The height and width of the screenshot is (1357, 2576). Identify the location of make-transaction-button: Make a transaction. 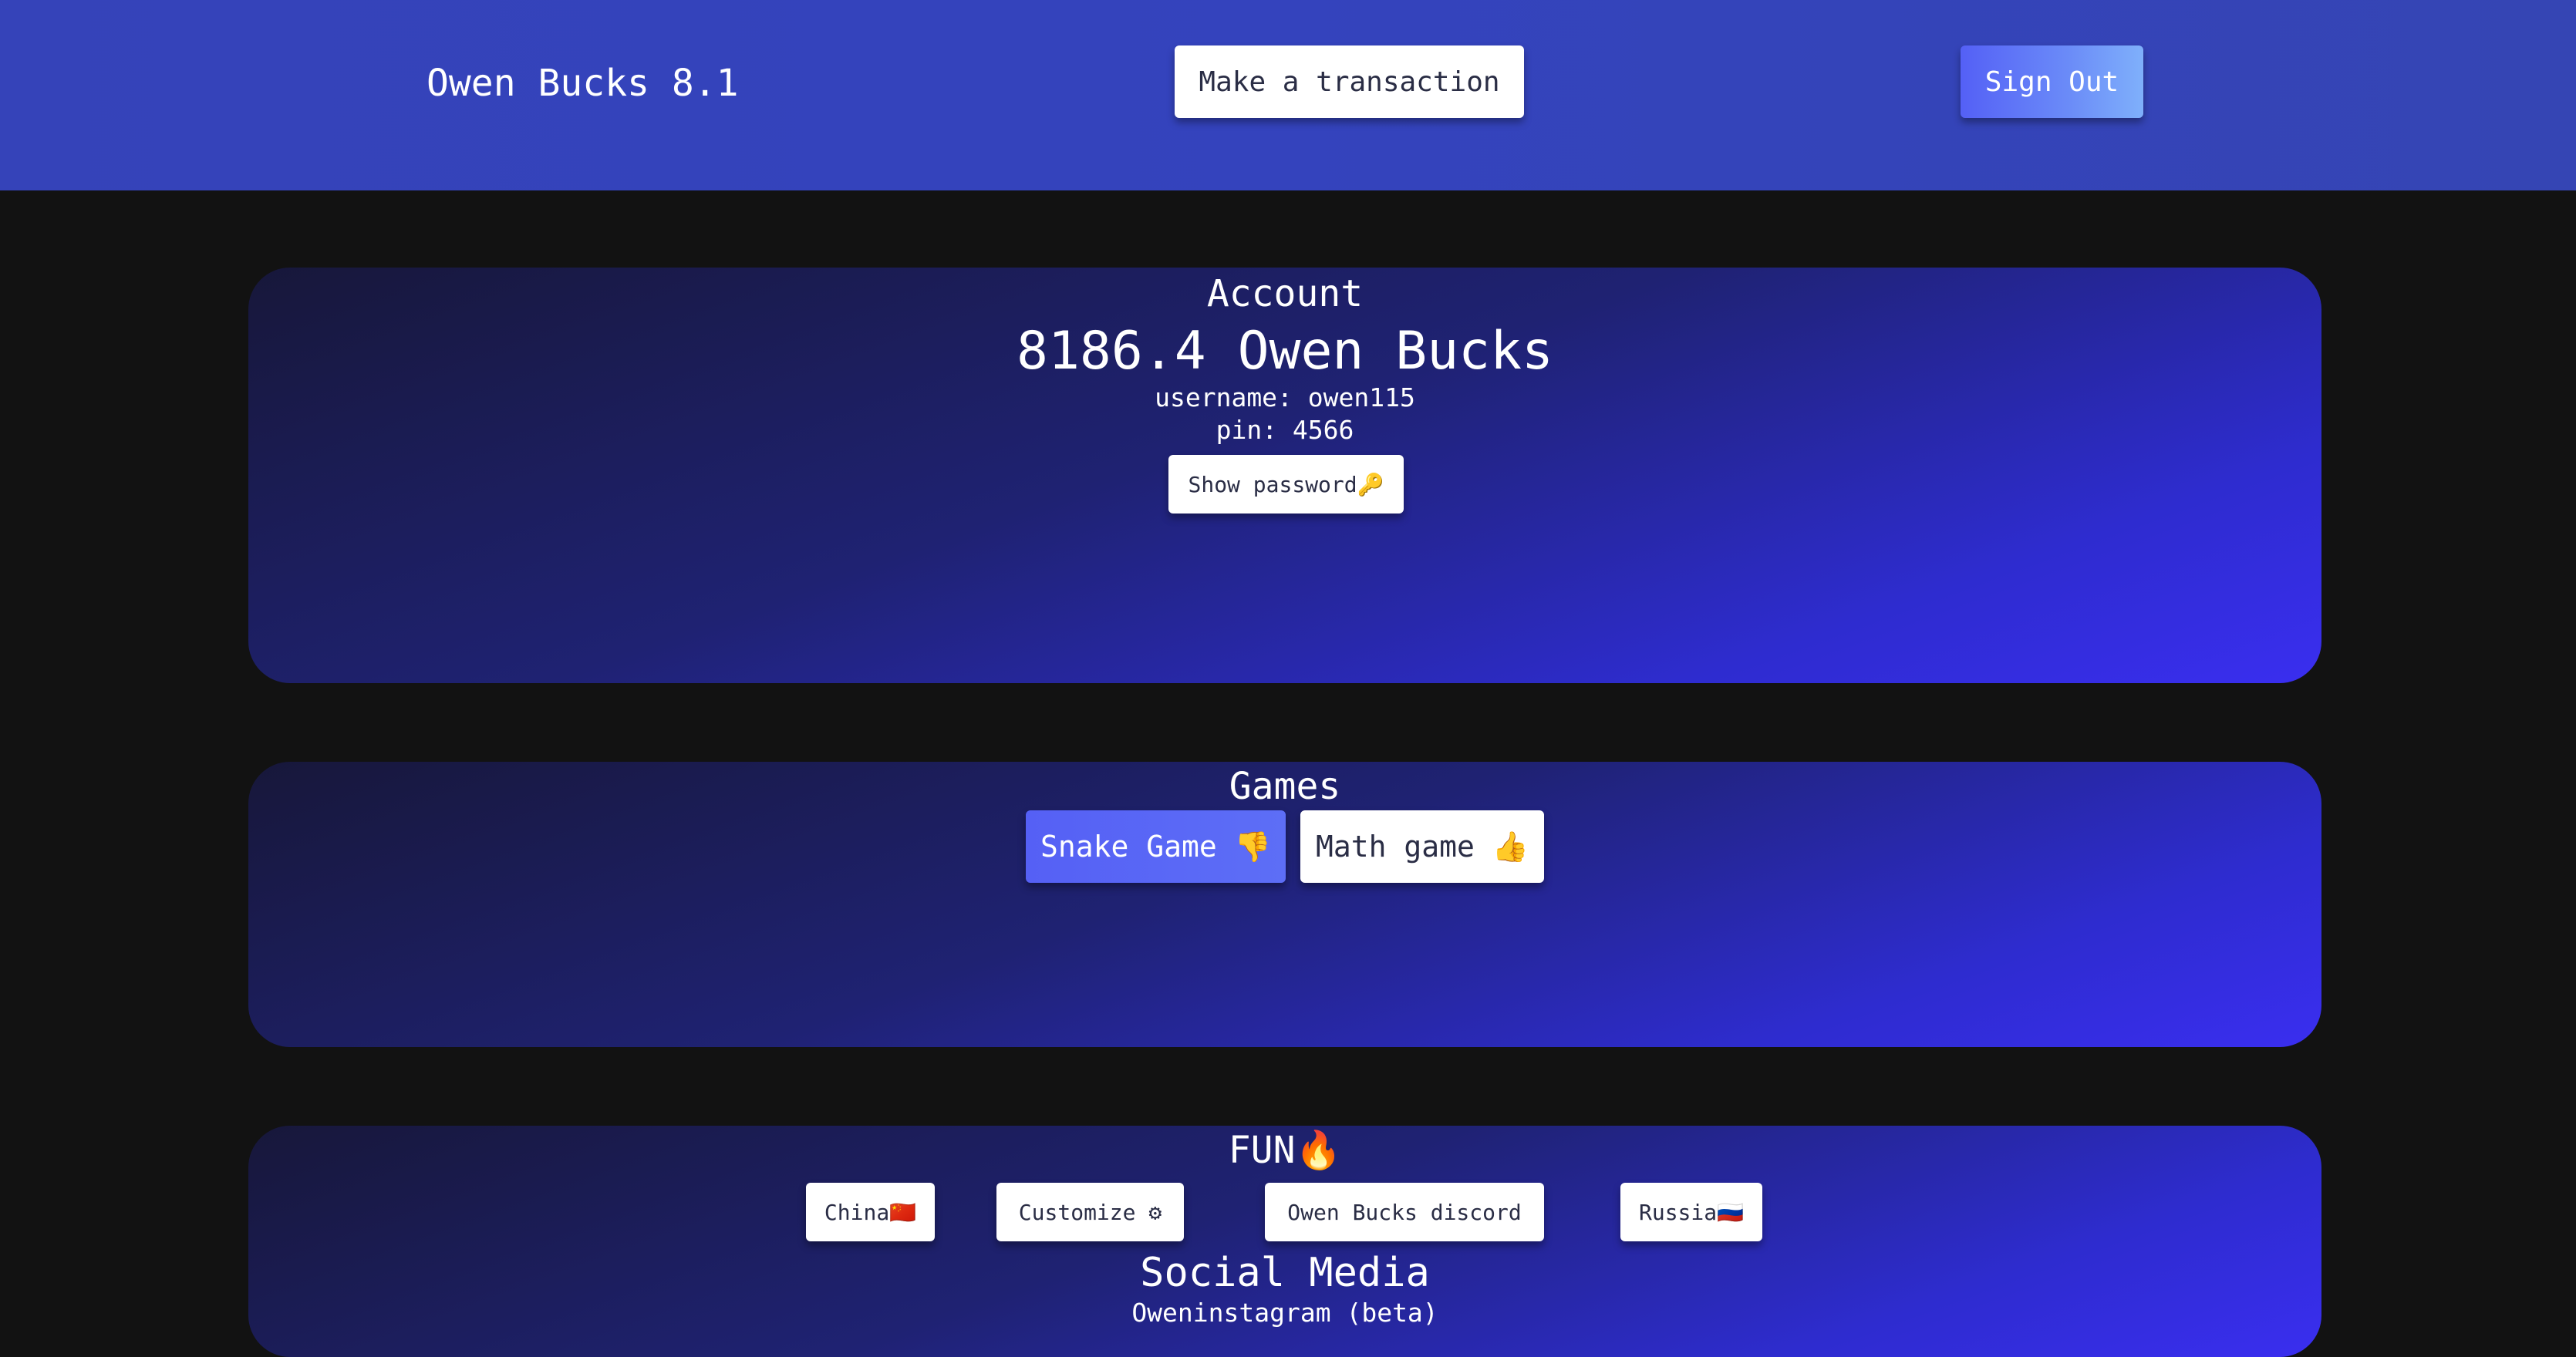
(1349, 81).